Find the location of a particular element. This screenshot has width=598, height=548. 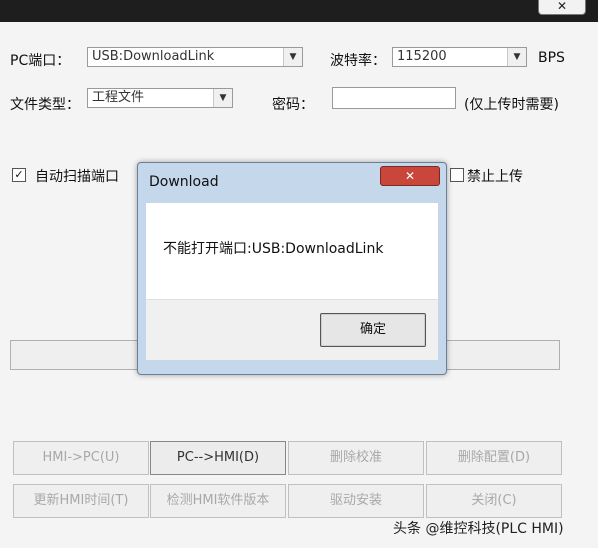

baud-unit-label: BPS is located at coordinates (551, 58).